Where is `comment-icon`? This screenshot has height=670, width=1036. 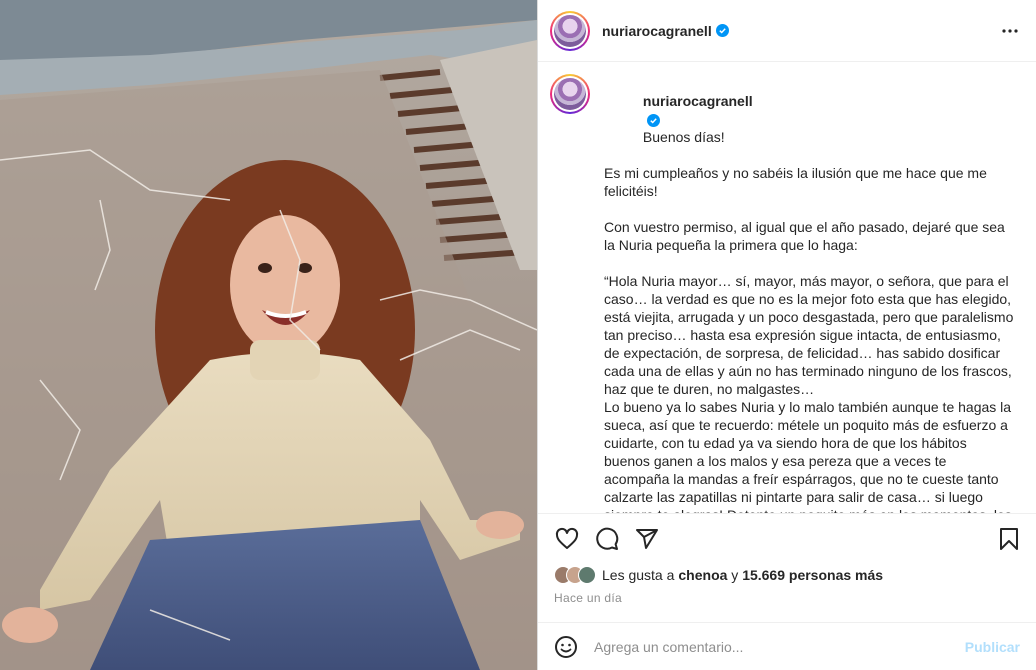 comment-icon is located at coordinates (607, 539).